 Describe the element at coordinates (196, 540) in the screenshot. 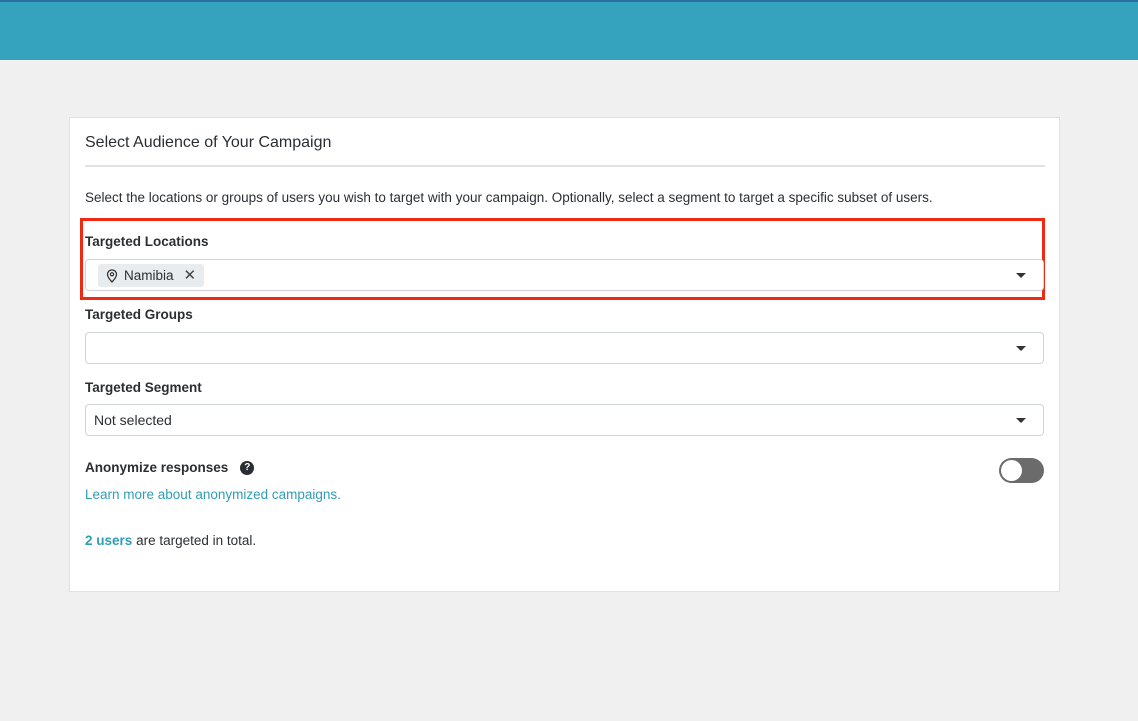

I see `summary-suffix: are targeted in total.` at that location.